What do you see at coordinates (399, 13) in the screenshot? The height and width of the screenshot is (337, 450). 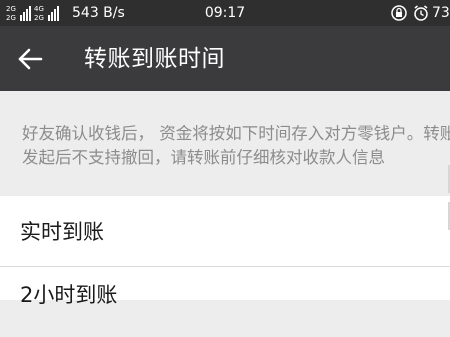 I see `rotation-lock-icon` at bounding box center [399, 13].